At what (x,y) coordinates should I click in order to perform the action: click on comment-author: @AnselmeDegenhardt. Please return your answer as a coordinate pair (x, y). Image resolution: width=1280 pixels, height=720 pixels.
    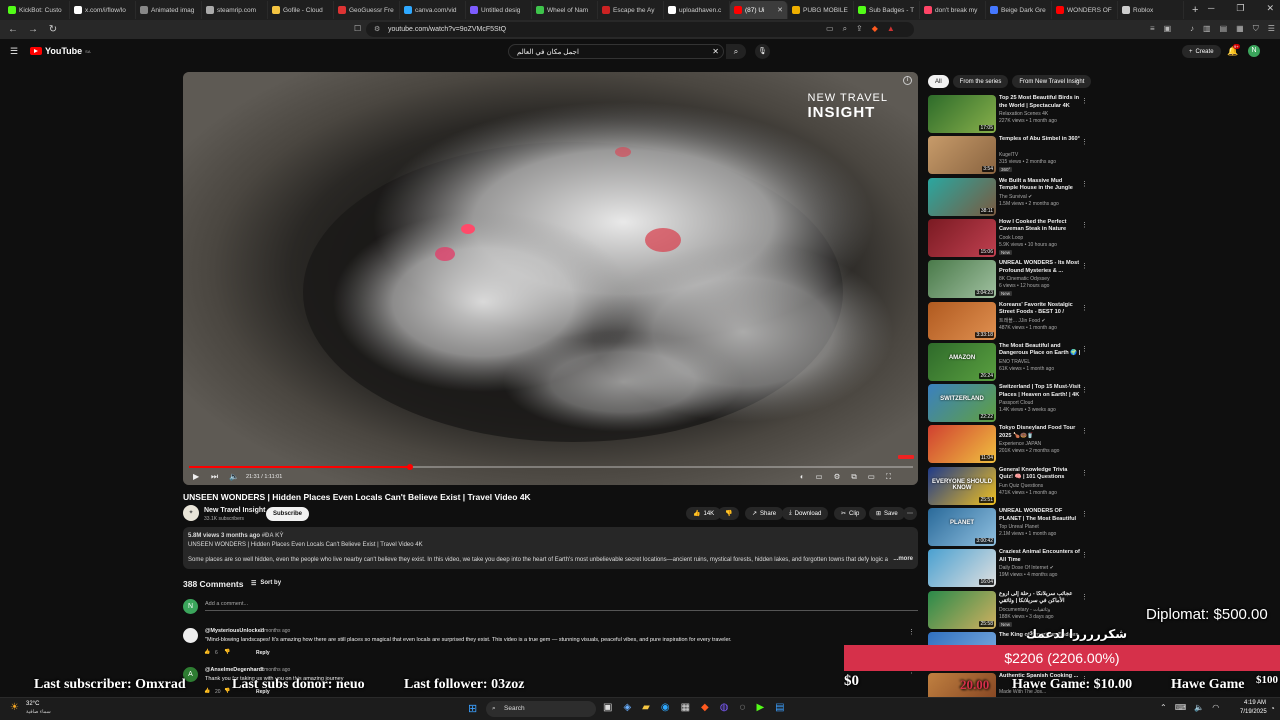
    Looking at the image, I should click on (234, 670).